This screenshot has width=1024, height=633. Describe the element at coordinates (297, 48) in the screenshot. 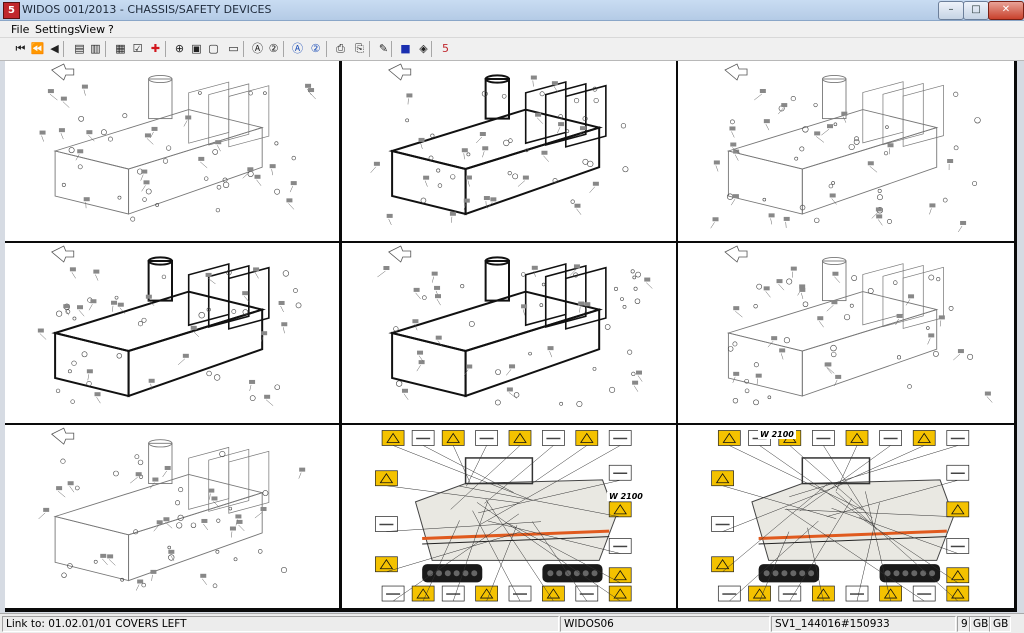

I see `circle-a-blue-icon: Ⓐ` at that location.